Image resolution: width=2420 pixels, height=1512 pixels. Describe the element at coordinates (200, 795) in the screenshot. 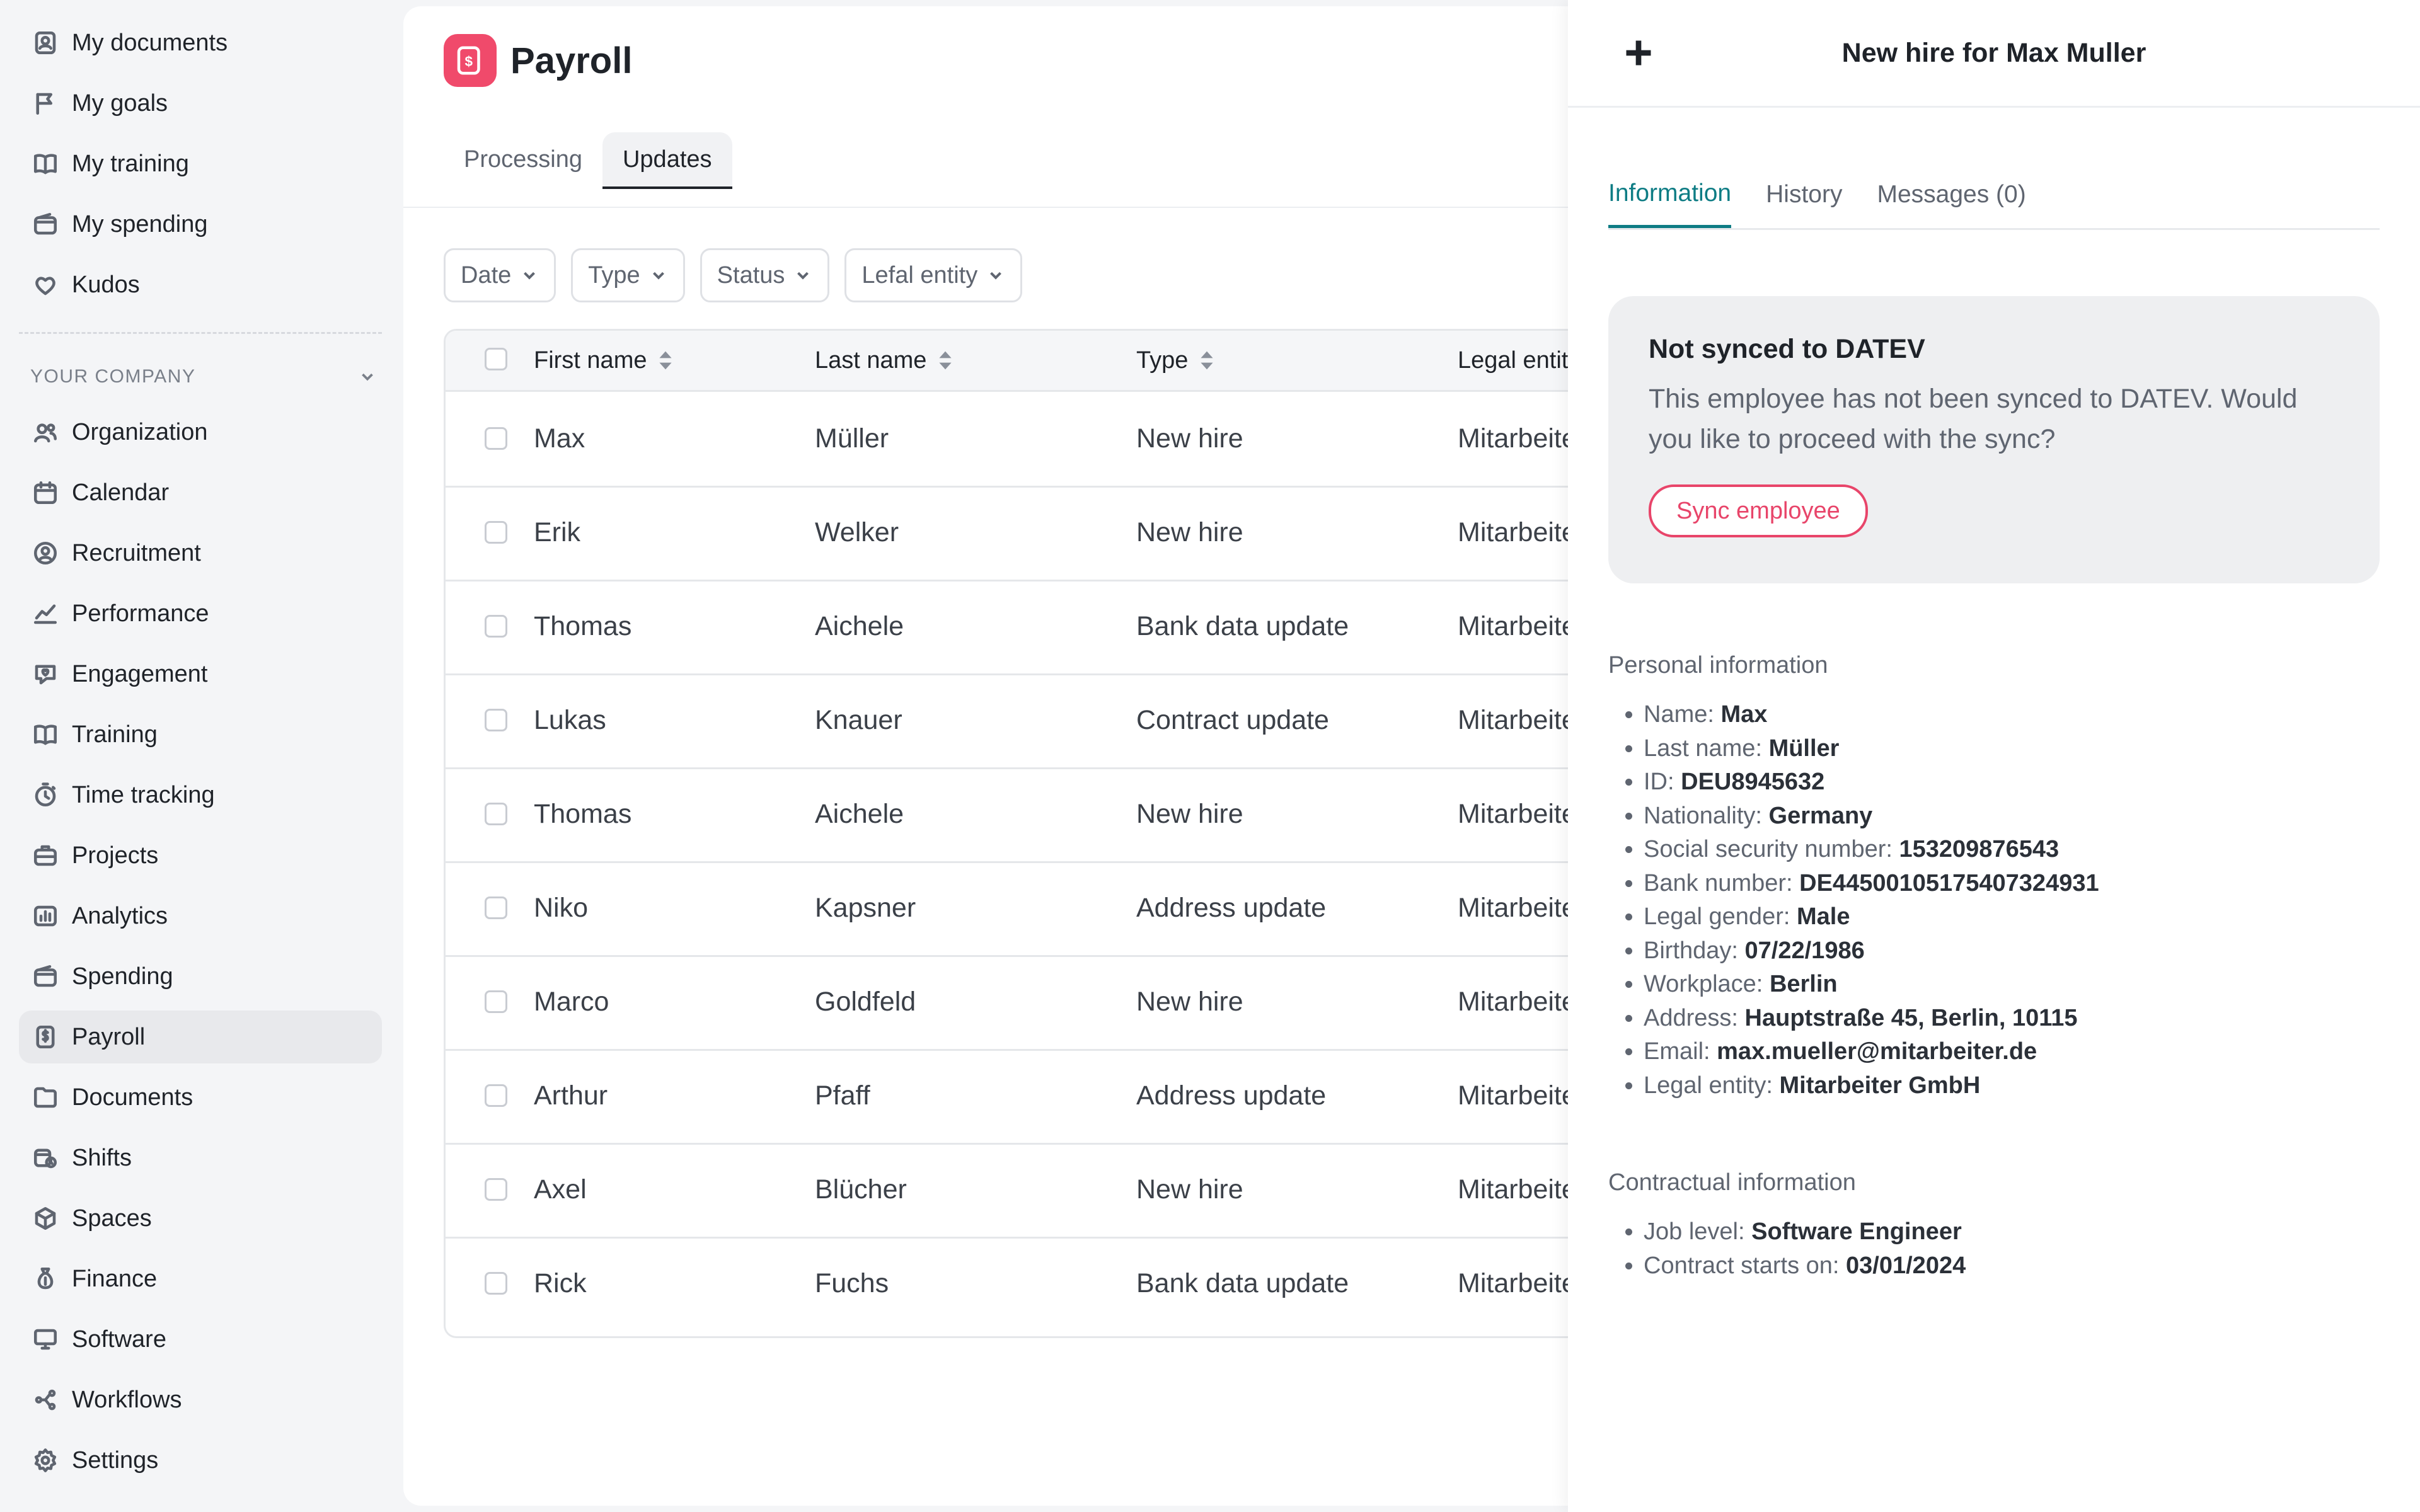

I see `sidebar-item-time-tracking: Time tracking` at that location.